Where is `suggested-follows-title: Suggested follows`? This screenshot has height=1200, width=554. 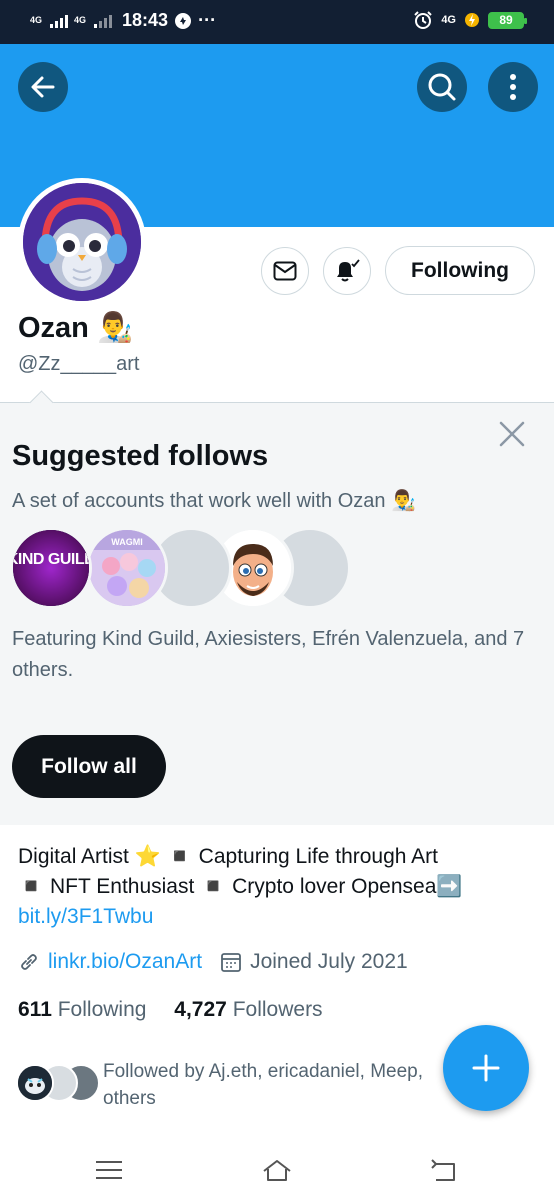
suggested-follows-title: Suggested follows is located at coordinates (140, 456).